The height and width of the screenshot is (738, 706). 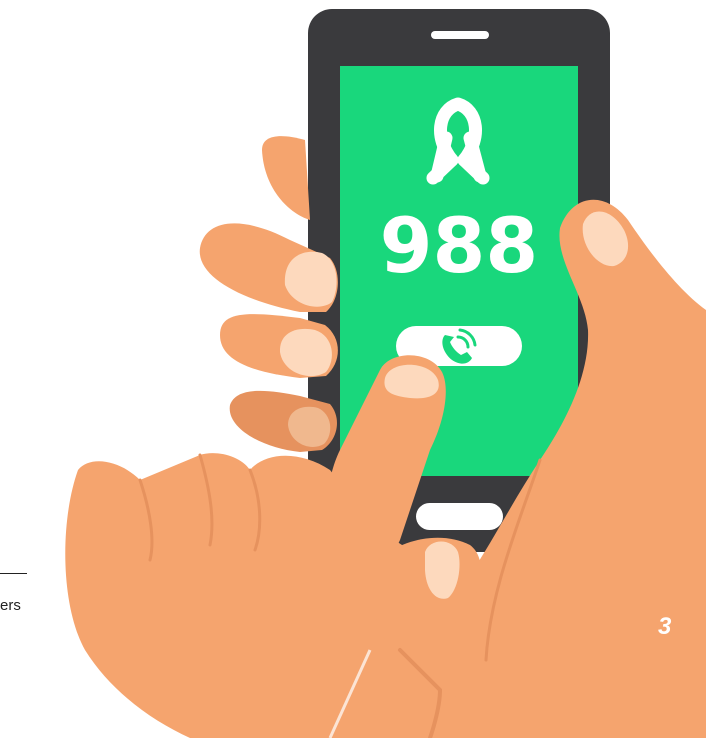 I want to click on speaker-slot, so click(x=460, y=35).